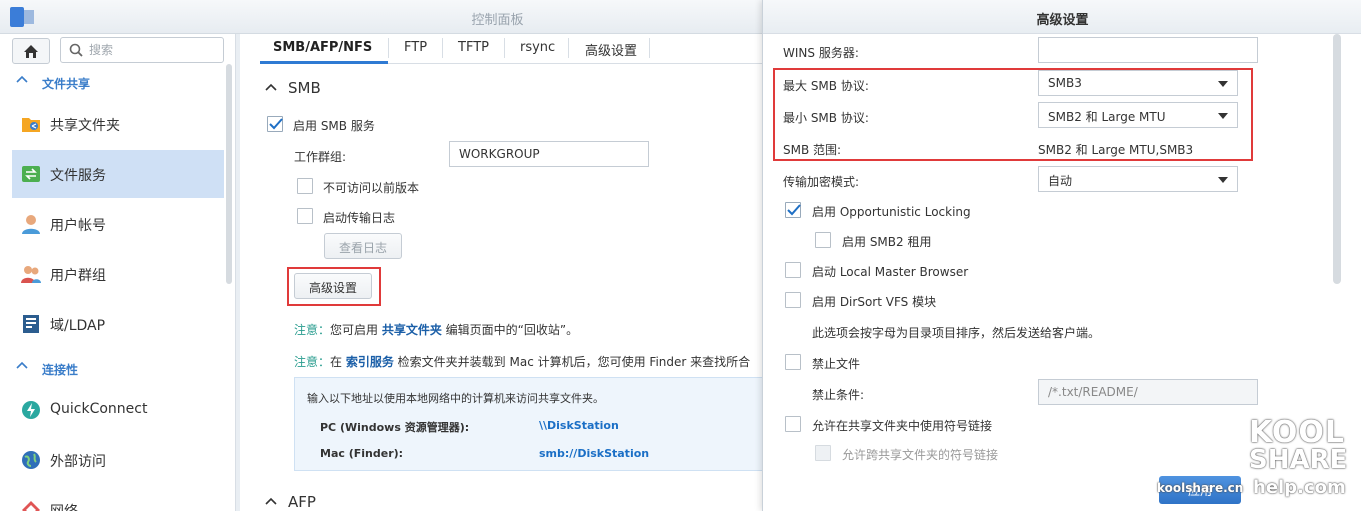  I want to click on sidebar-scrollbar, so click(229, 174).